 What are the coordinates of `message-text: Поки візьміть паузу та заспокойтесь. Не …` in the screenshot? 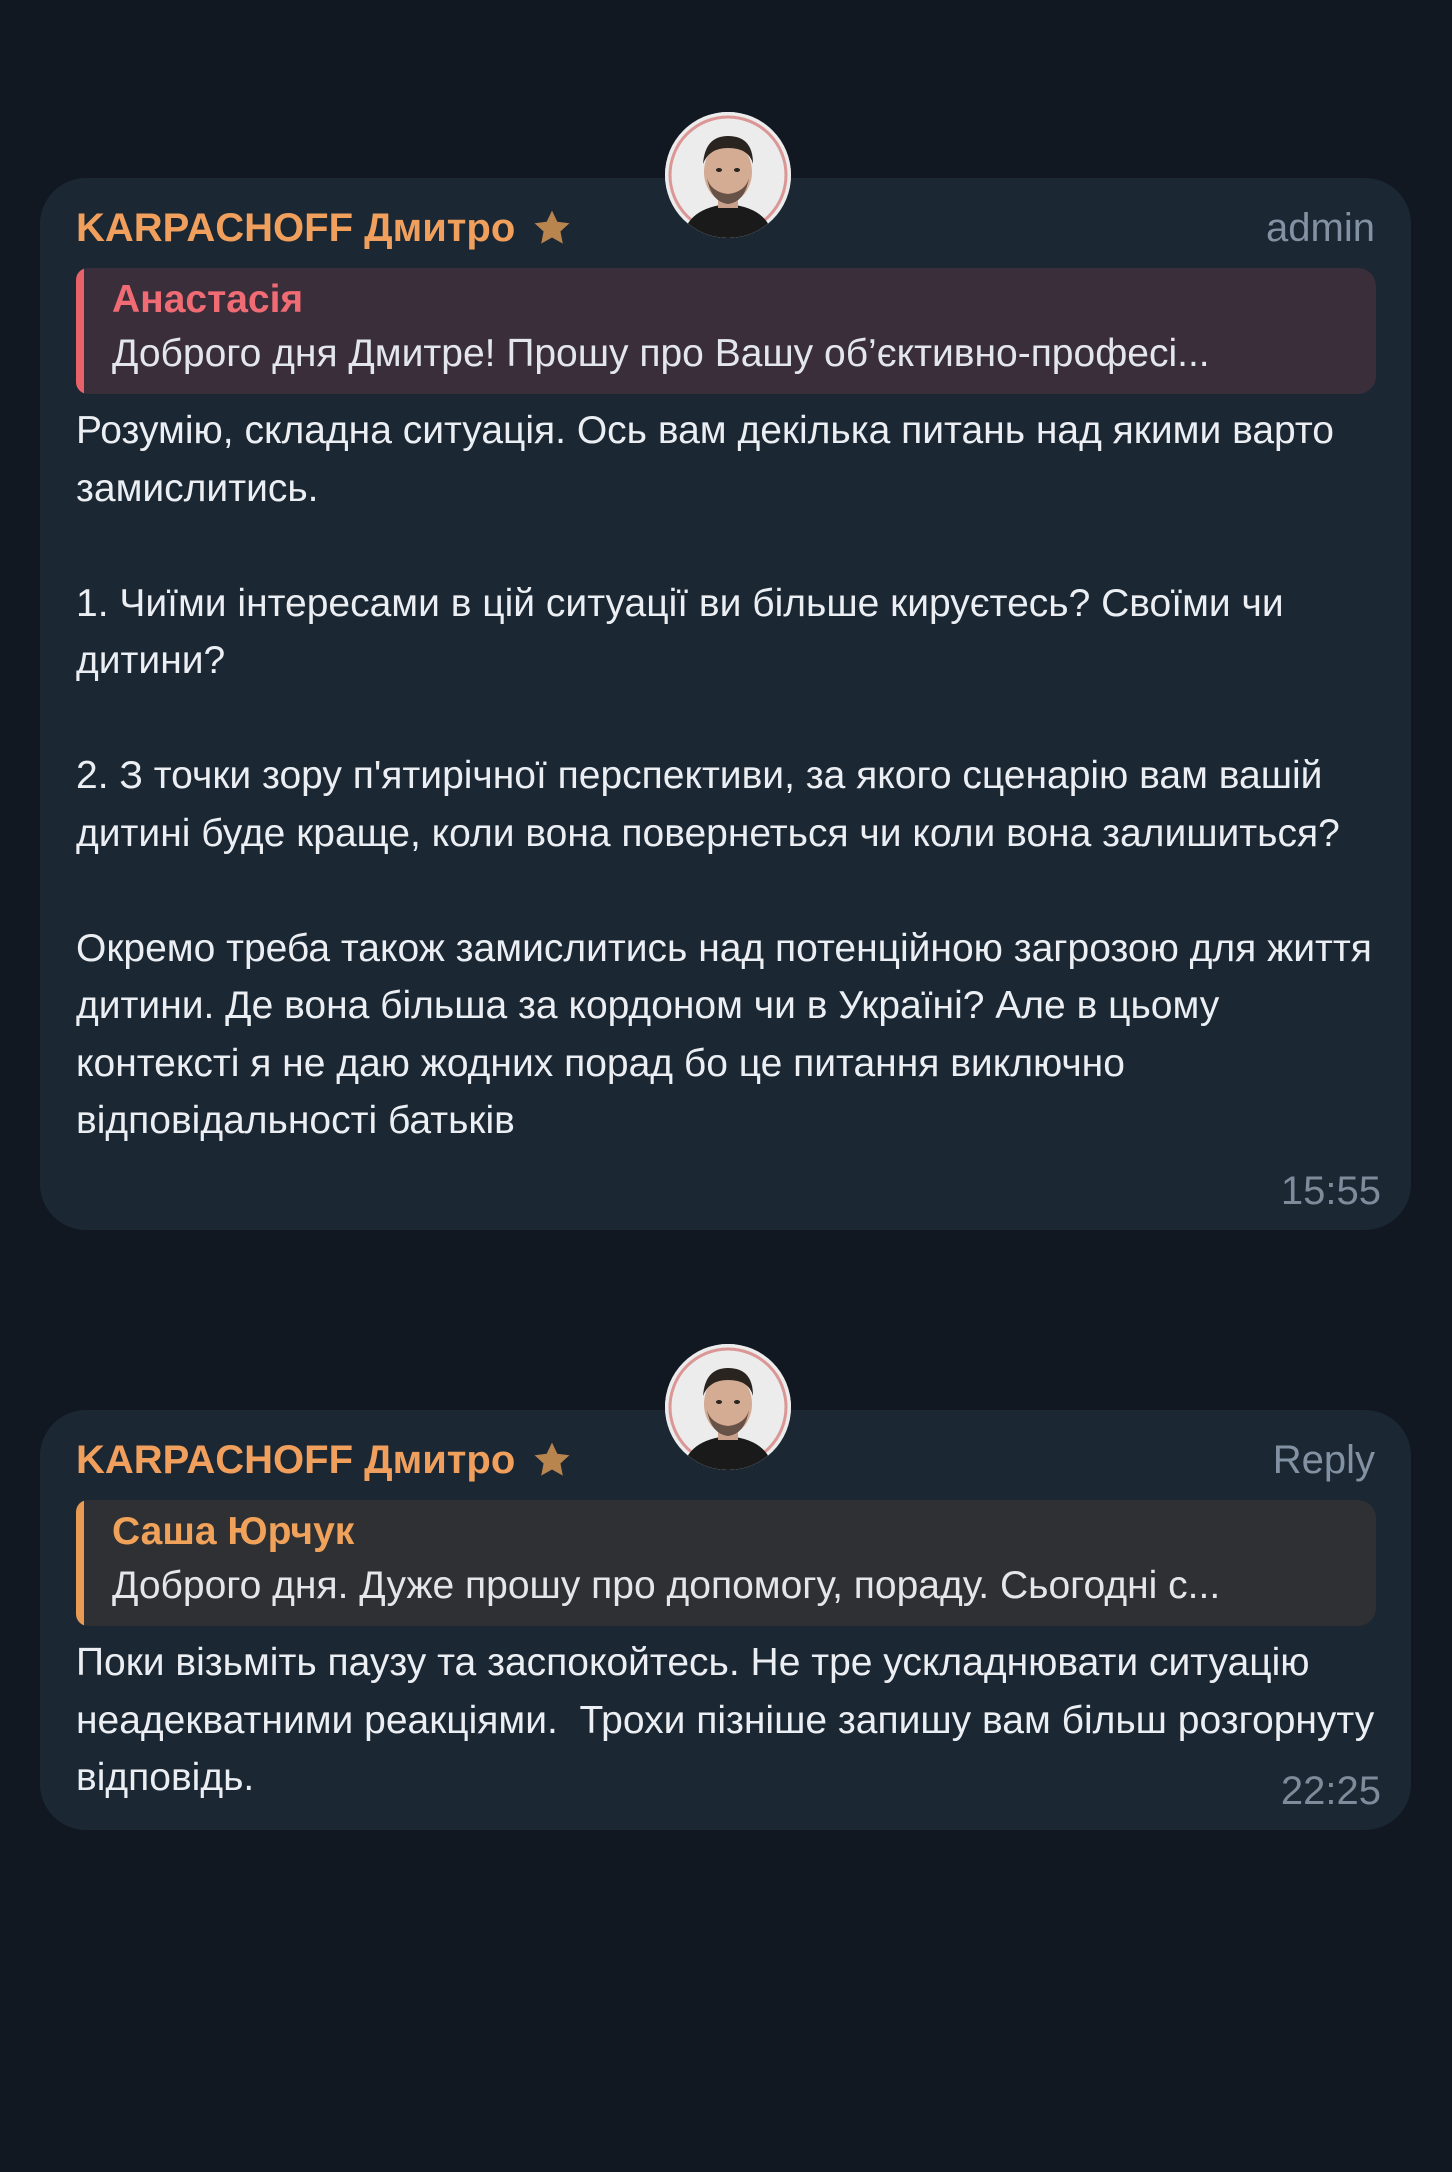 It's located at (731, 1720).